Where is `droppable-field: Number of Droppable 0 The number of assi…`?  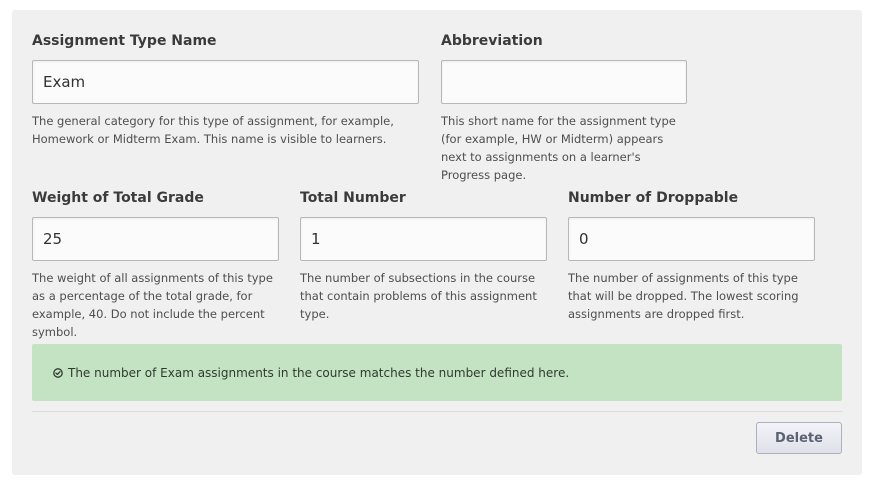 droppable-field: Number of Droppable 0 The number of assi… is located at coordinates (691, 256).